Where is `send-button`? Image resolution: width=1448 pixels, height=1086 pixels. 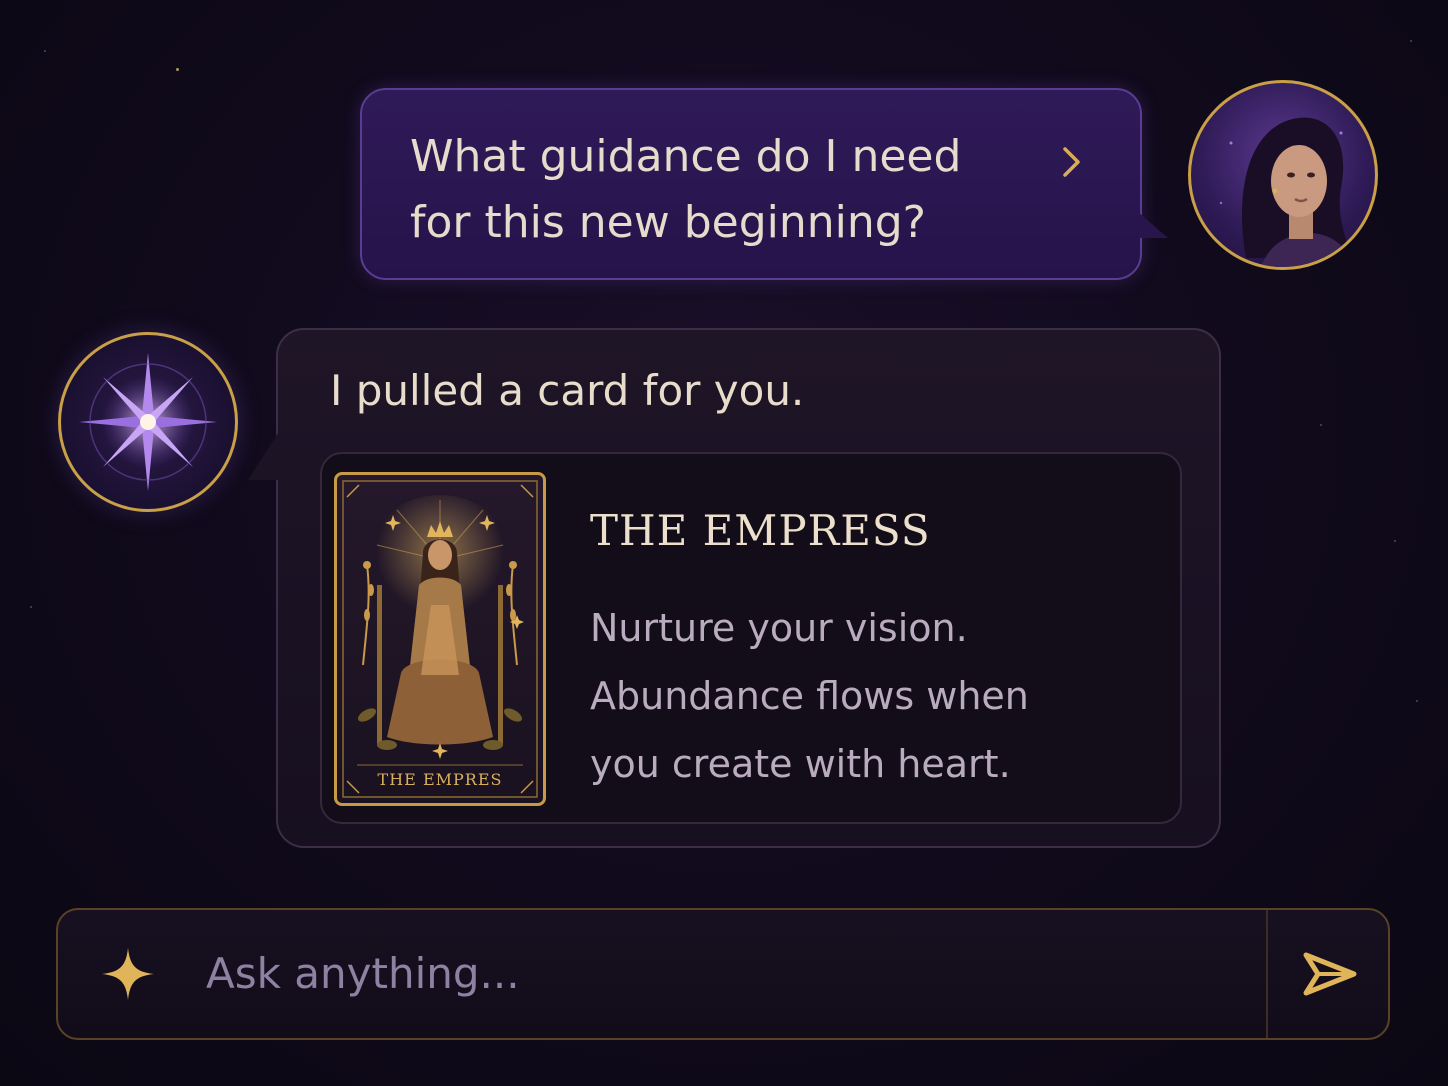
send-button is located at coordinates (1330, 974).